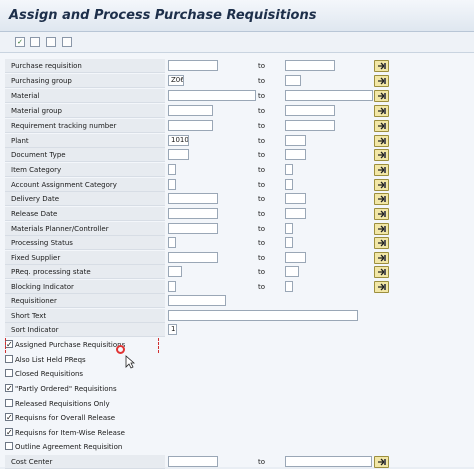  Describe the element at coordinates (193, 65) in the screenshot. I see `purchase-requisition-from-field` at that location.